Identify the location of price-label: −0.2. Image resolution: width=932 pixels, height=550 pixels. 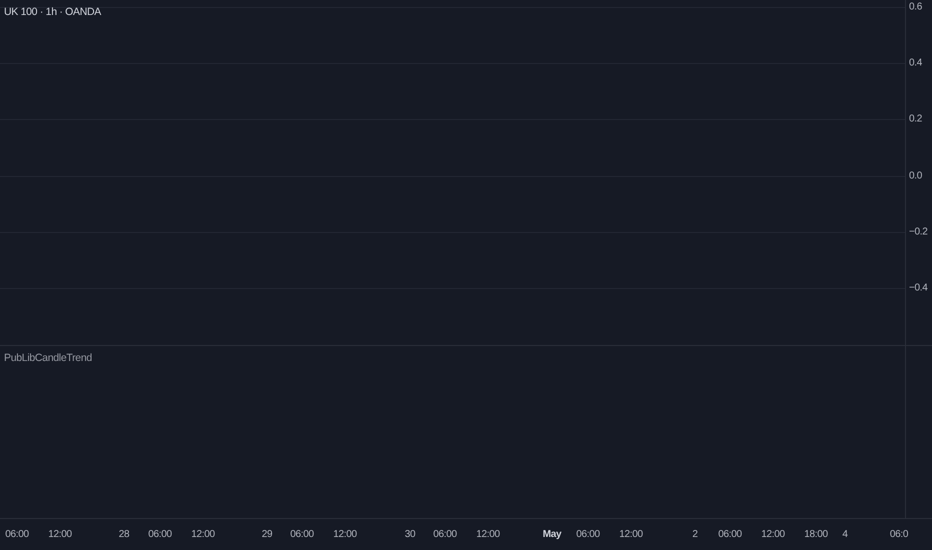
(918, 232).